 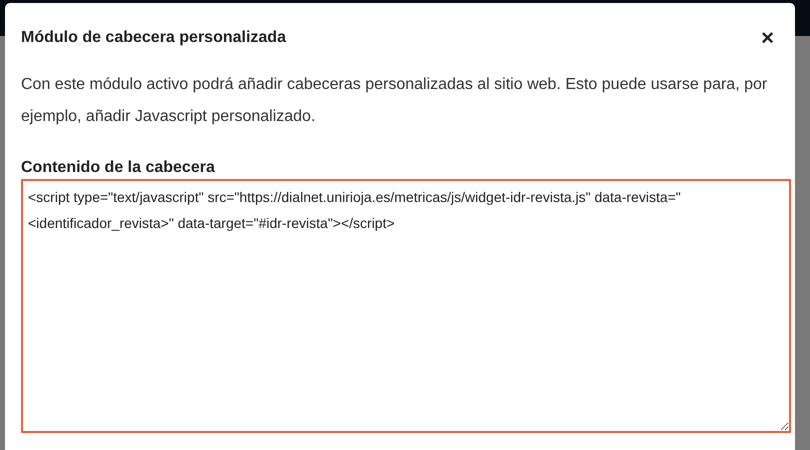 I want to click on field-label: Contenido de la cabecera, so click(x=118, y=168).